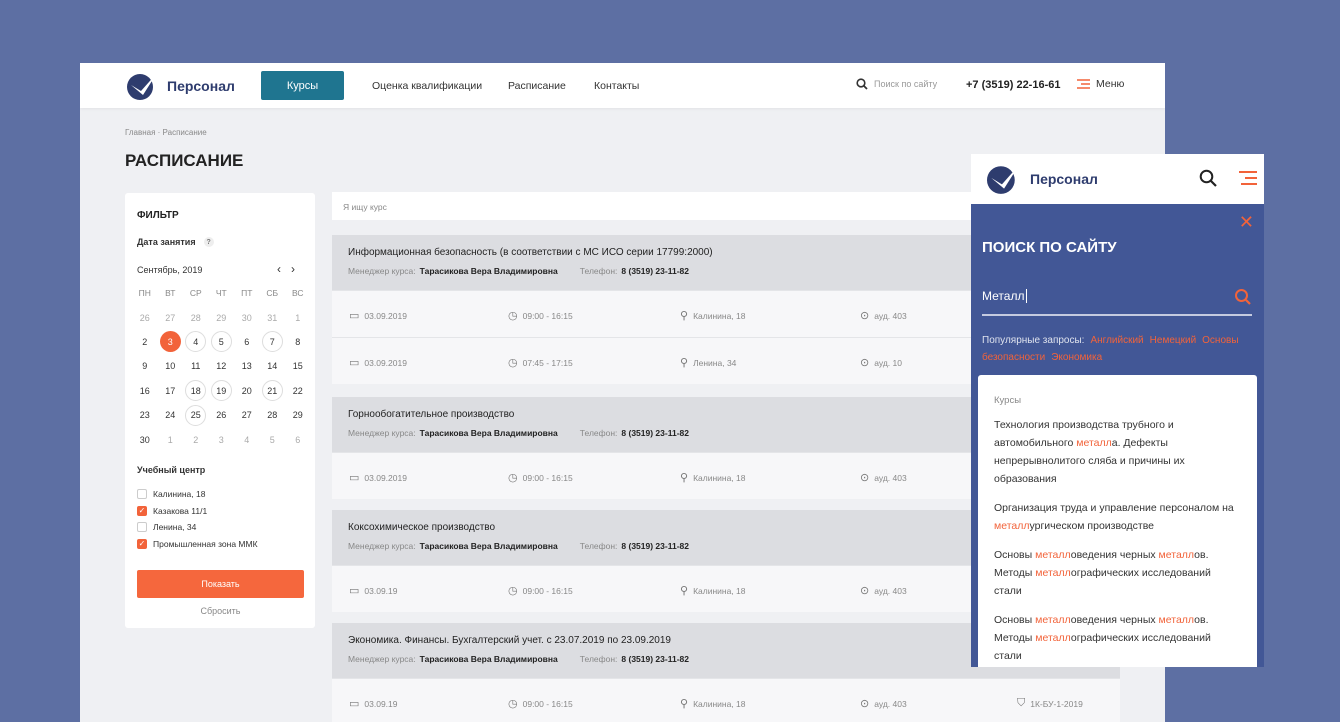 This screenshot has width=1340, height=722. I want to click on center-checkbox: Ленина, 34, so click(197, 527).